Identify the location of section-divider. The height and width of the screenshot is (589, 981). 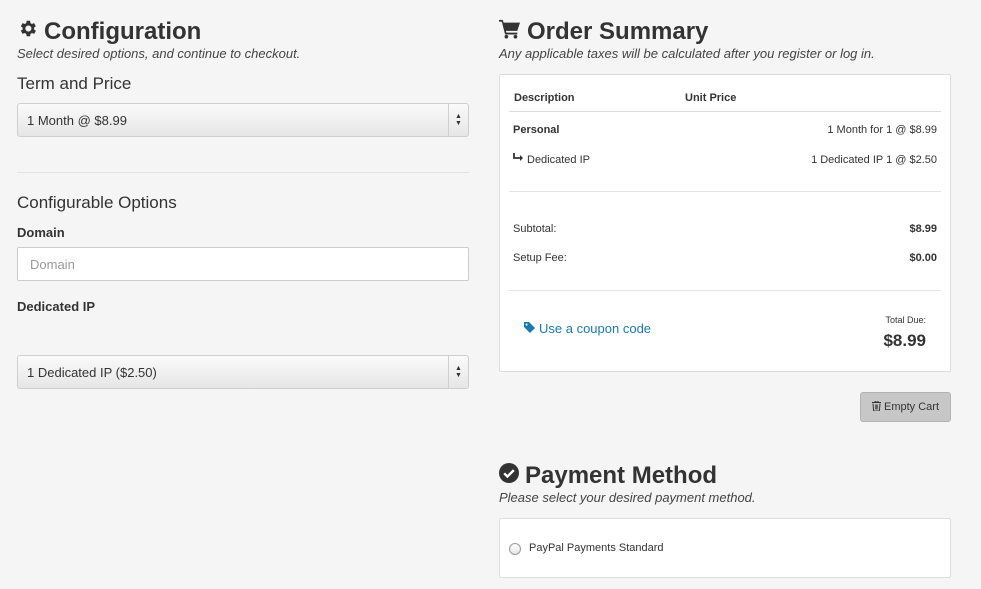
(243, 172).